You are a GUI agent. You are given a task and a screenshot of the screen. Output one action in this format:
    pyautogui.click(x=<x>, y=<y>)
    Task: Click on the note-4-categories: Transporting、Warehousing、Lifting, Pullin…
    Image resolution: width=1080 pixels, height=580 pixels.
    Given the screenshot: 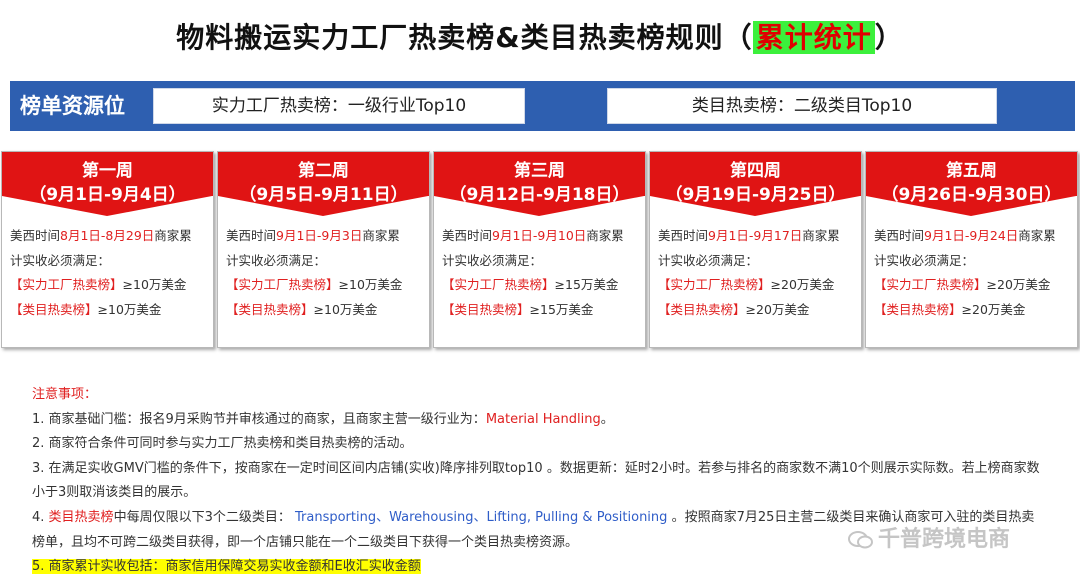 What is the action you would take?
    pyautogui.click(x=481, y=517)
    